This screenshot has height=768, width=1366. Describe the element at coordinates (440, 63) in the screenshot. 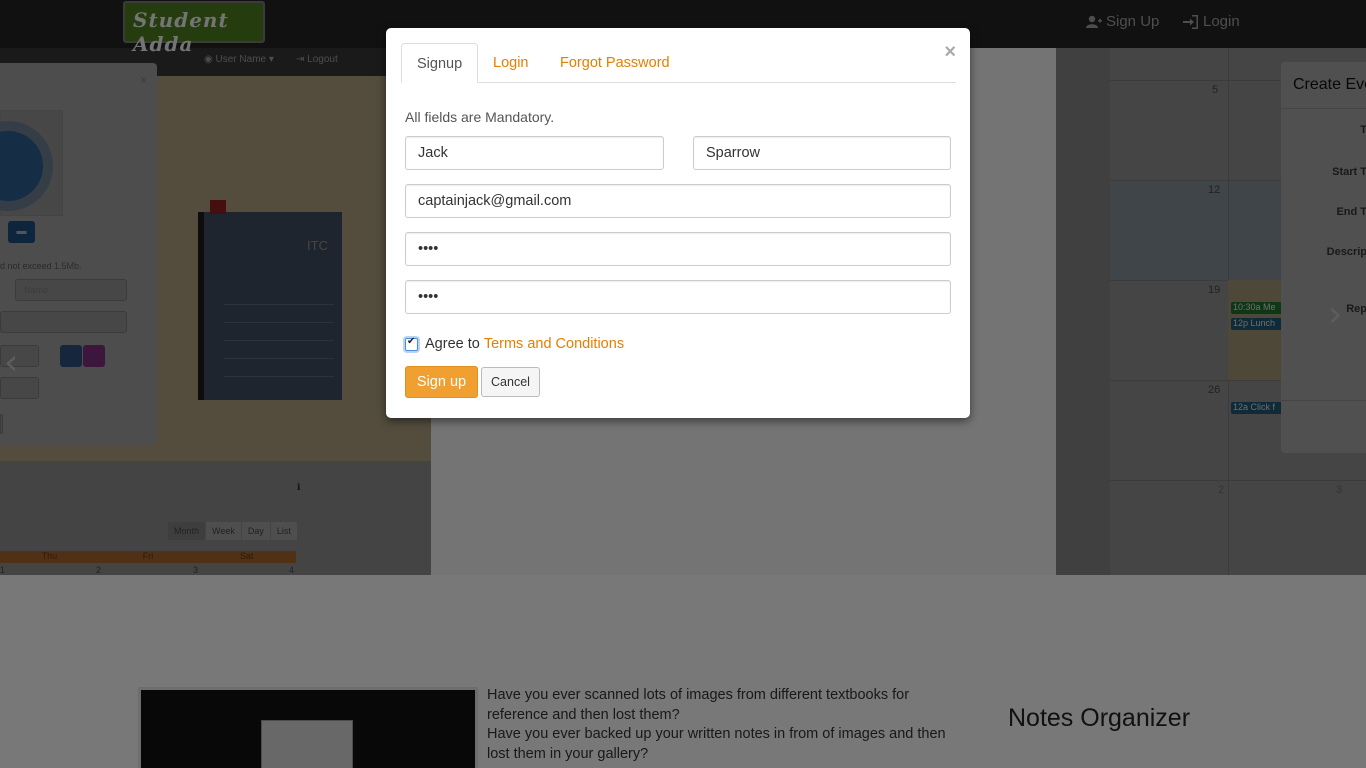

I see `tab-signup: Signup` at that location.